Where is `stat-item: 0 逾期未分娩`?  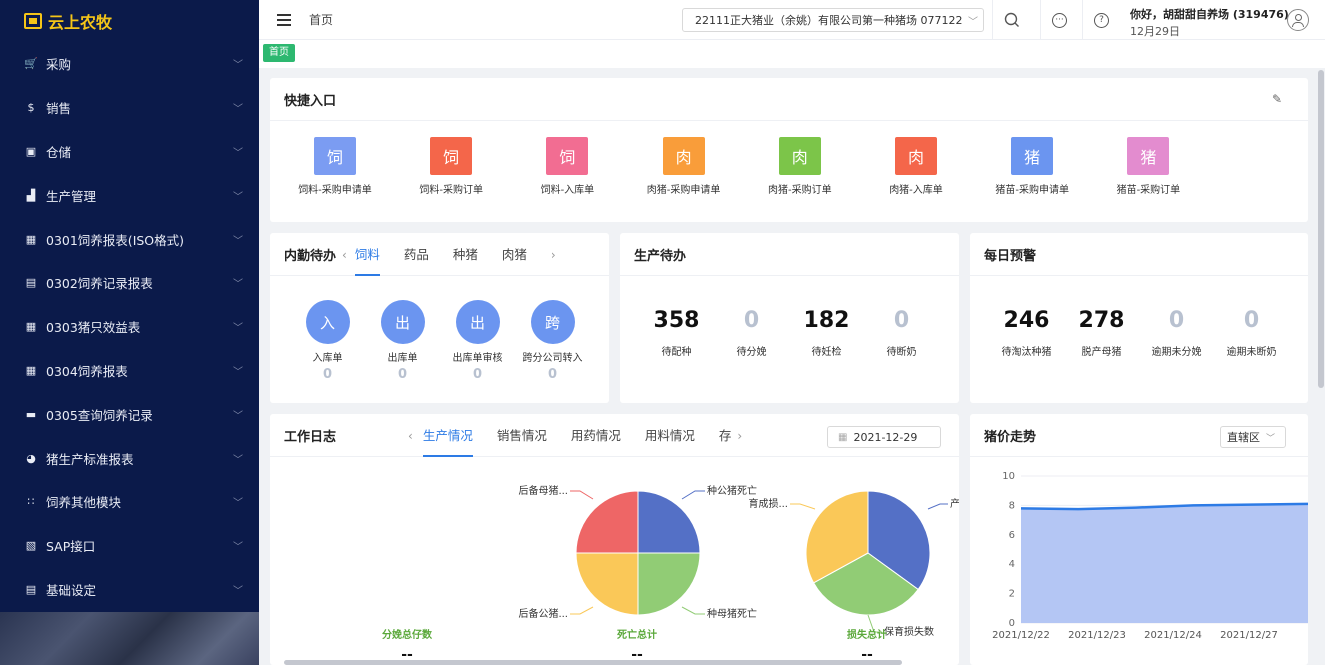 stat-item: 0 逾期未分娩 is located at coordinates (1176, 333).